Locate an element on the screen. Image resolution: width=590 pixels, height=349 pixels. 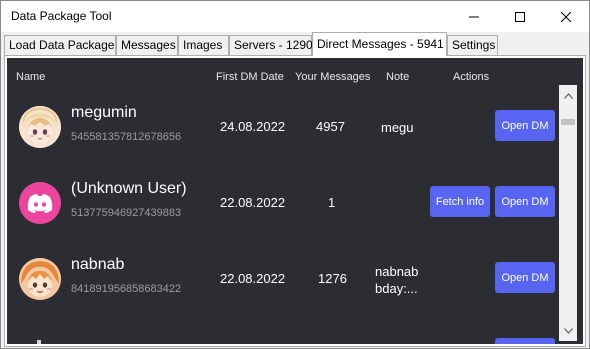
close-button is located at coordinates (566, 16).